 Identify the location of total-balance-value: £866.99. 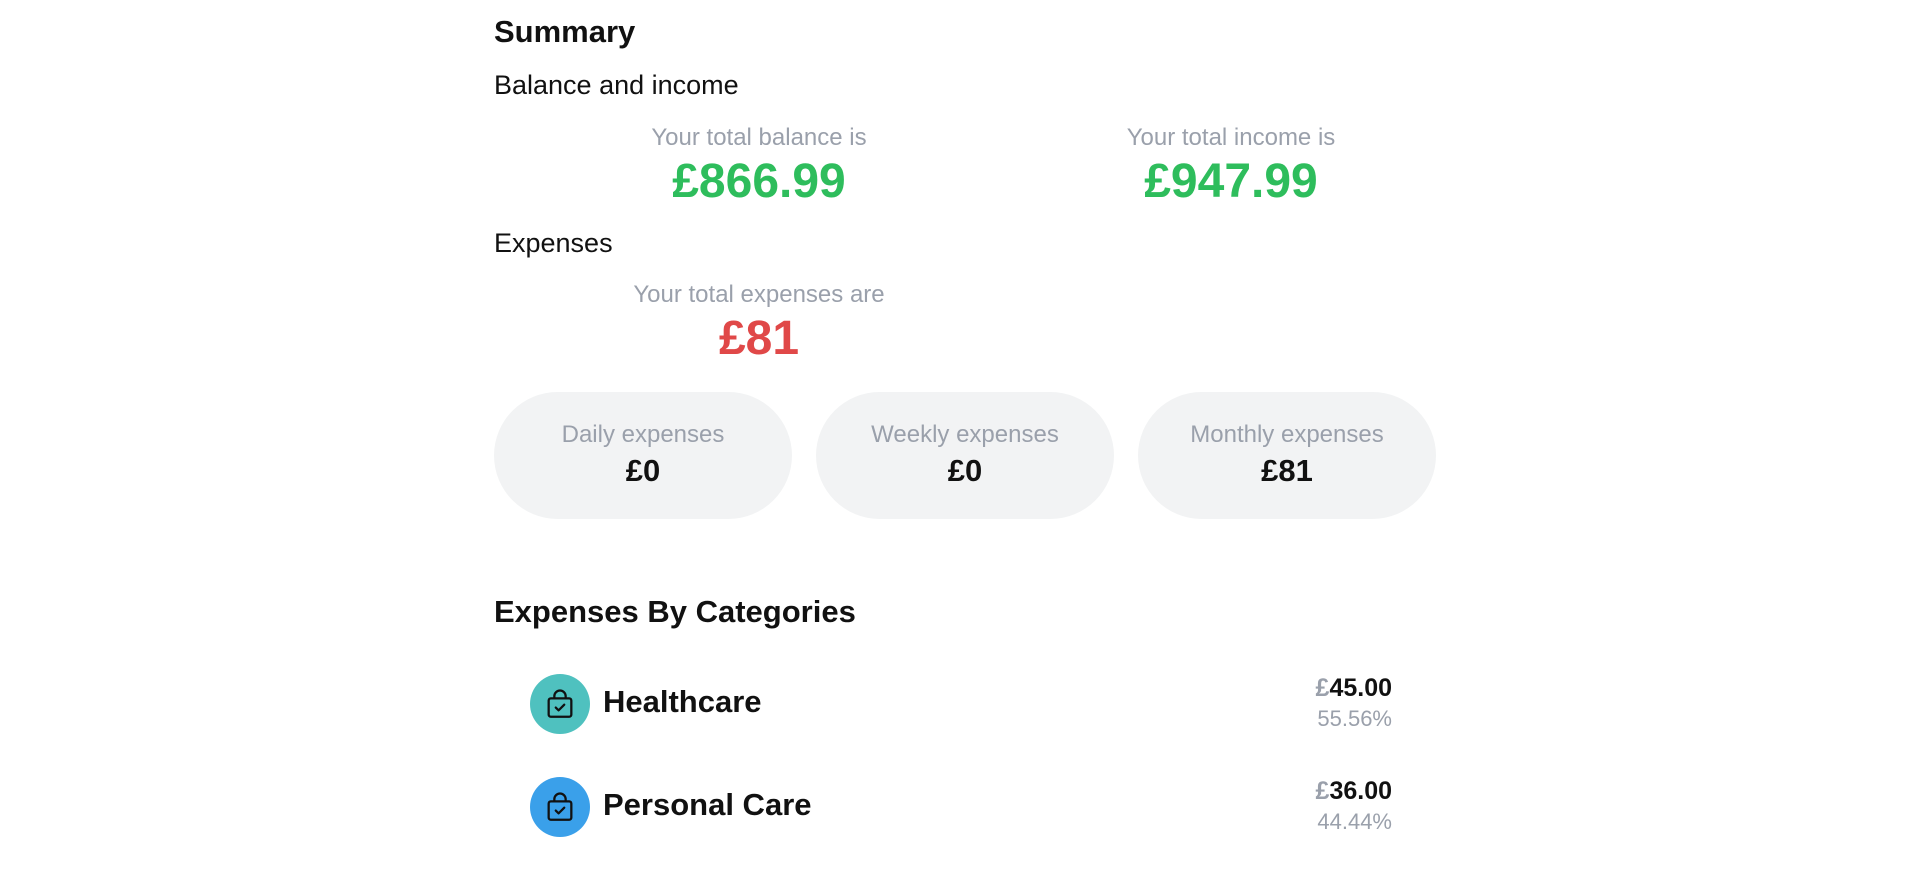
(759, 181).